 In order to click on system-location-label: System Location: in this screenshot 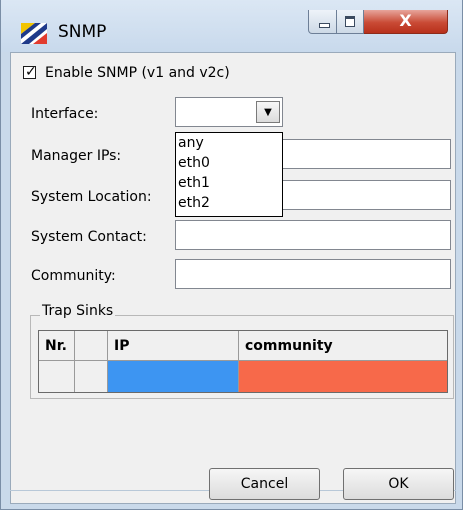, I will do `click(91, 197)`.